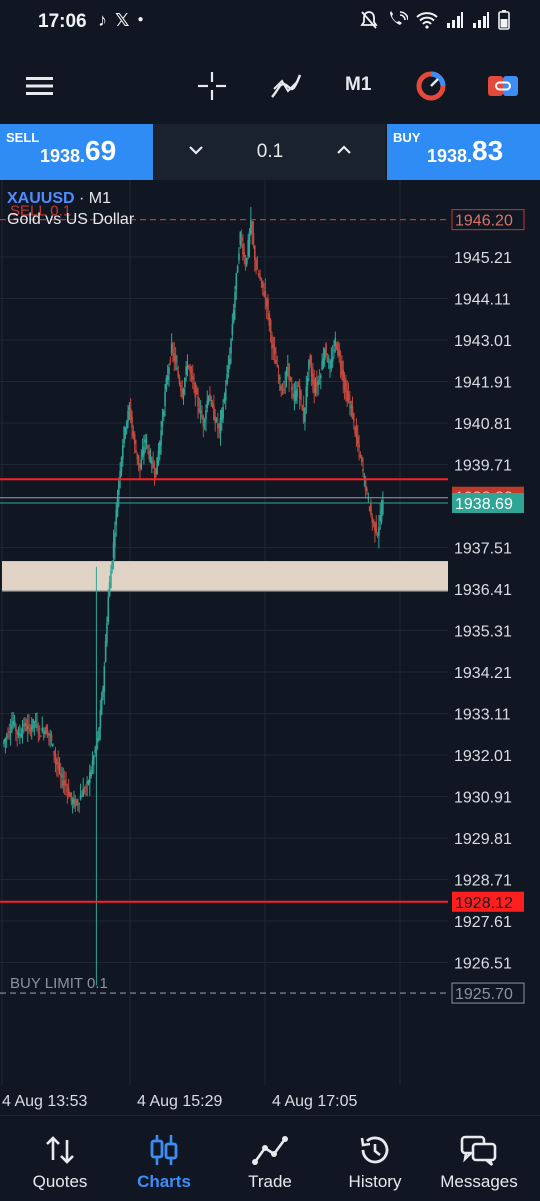 The height and width of the screenshot is (1201, 540). What do you see at coordinates (60, 1150) in the screenshot?
I see `quotes-arrows-icon` at bounding box center [60, 1150].